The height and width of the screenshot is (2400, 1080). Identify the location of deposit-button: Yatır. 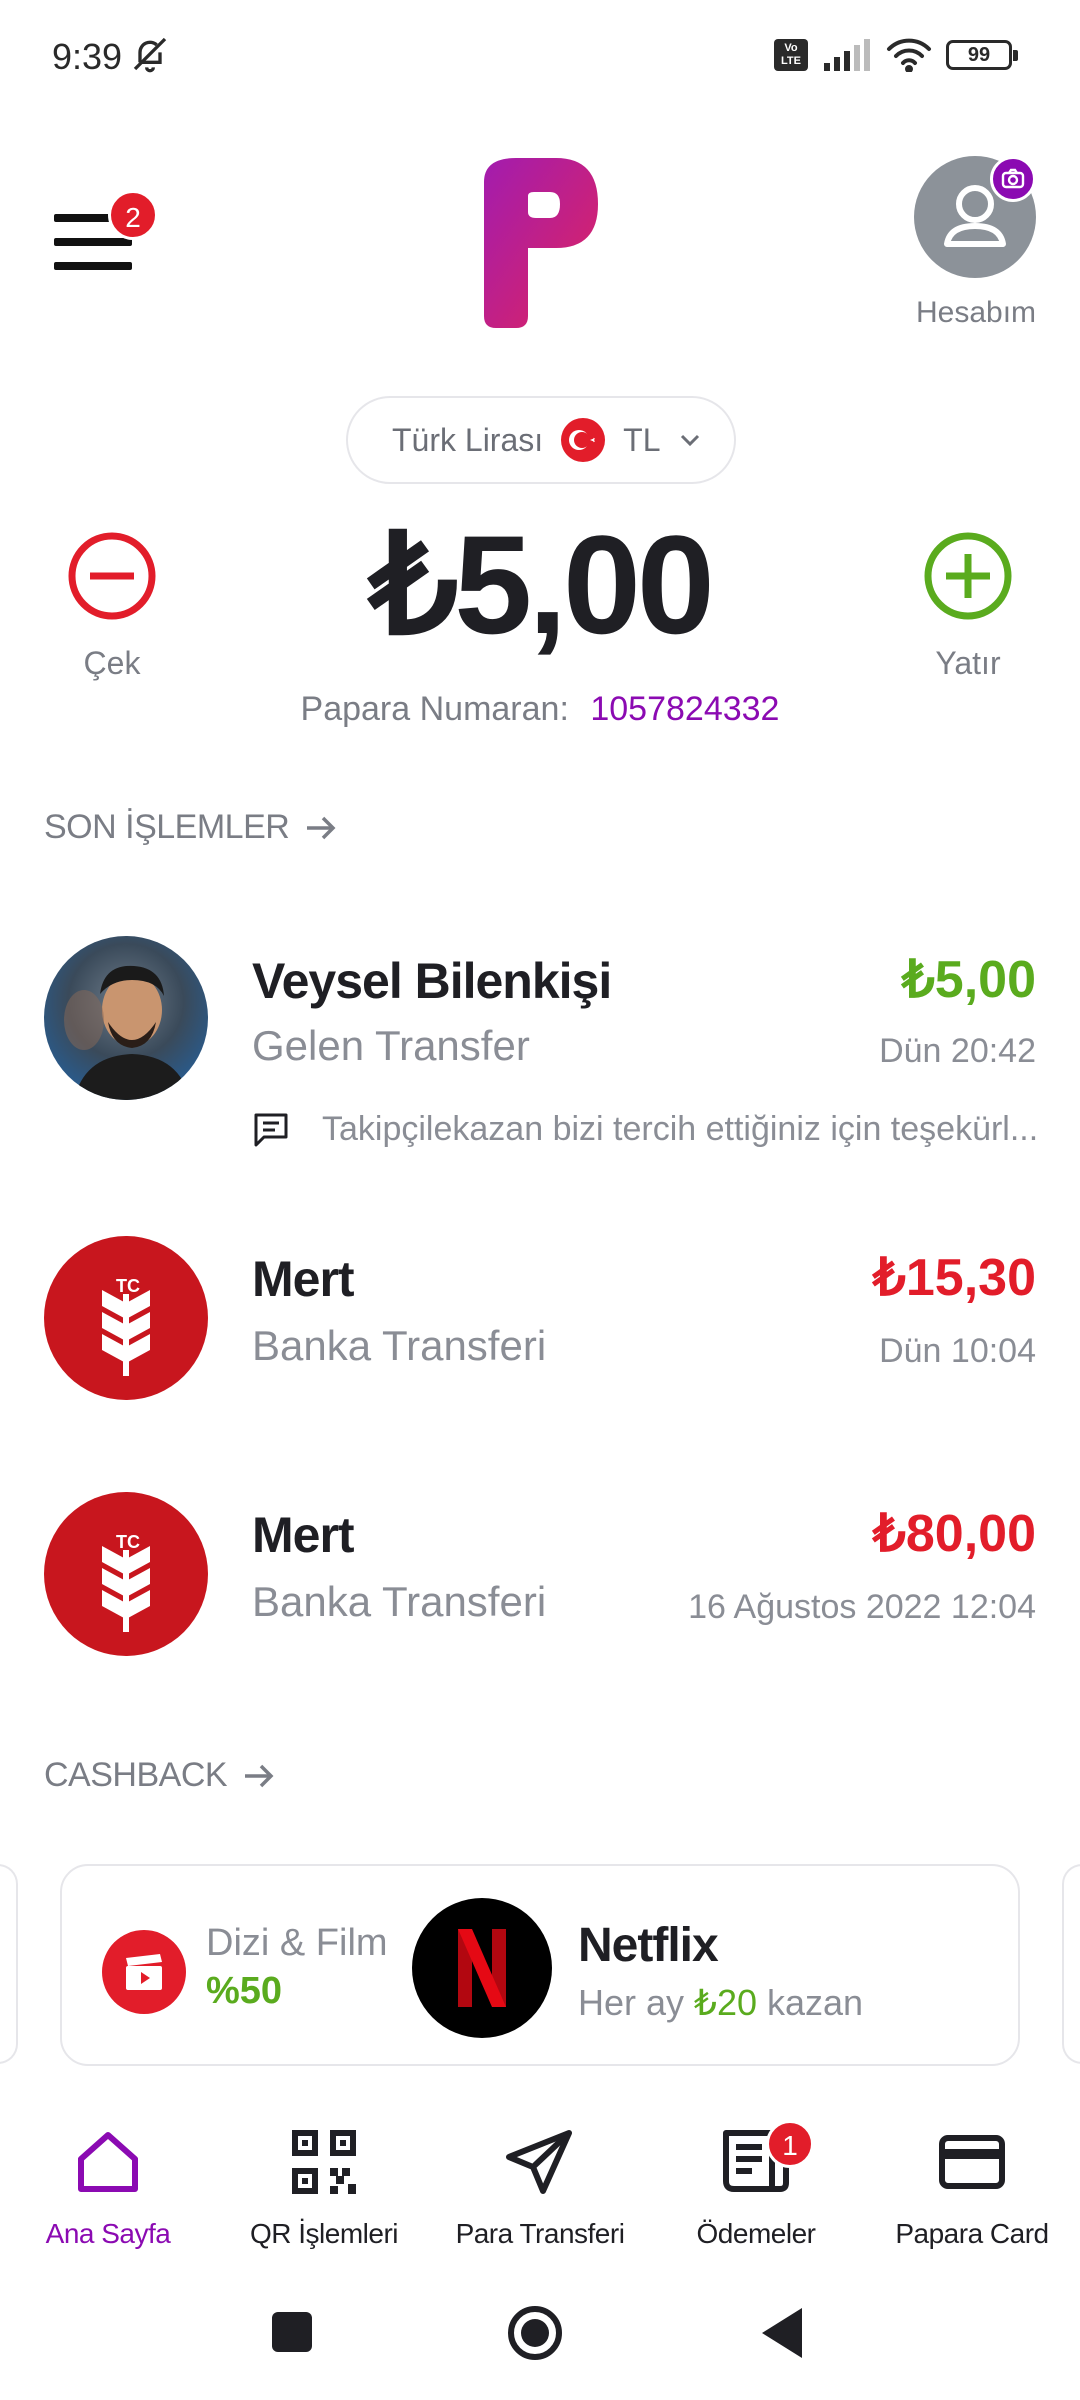
(968, 606).